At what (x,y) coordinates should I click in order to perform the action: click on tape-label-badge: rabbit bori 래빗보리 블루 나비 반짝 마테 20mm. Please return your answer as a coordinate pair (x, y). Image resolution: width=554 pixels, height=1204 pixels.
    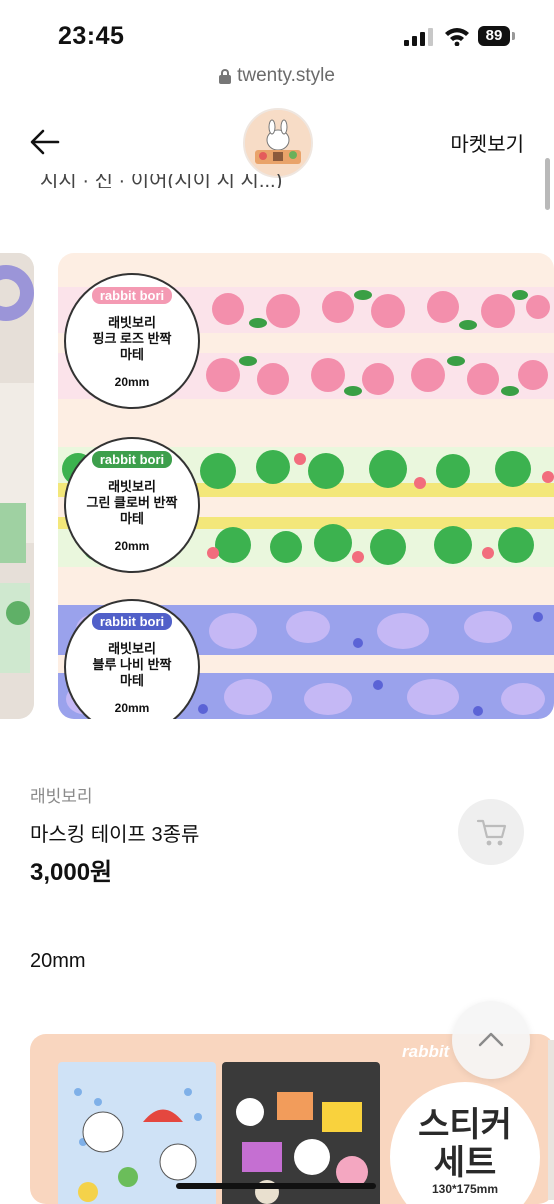
    Looking at the image, I should click on (132, 659).